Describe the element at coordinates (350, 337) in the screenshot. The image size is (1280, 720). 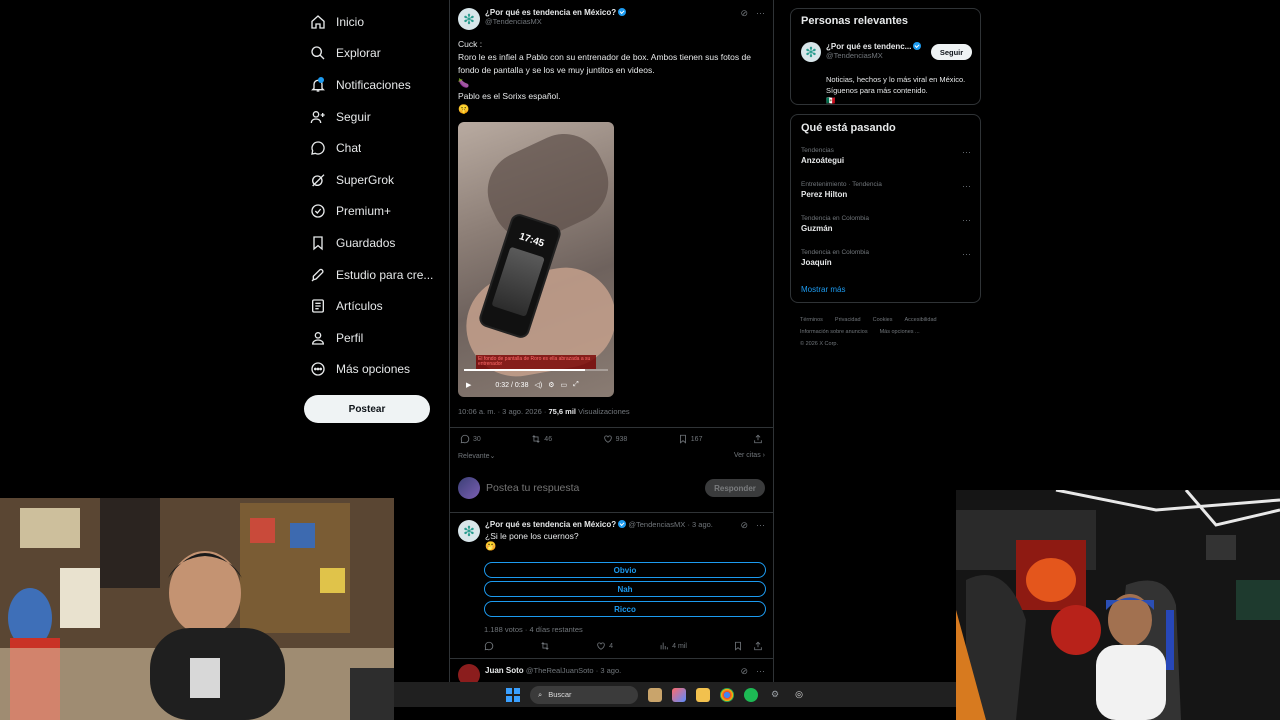
I see `sidebar-item-label: Perfil` at that location.